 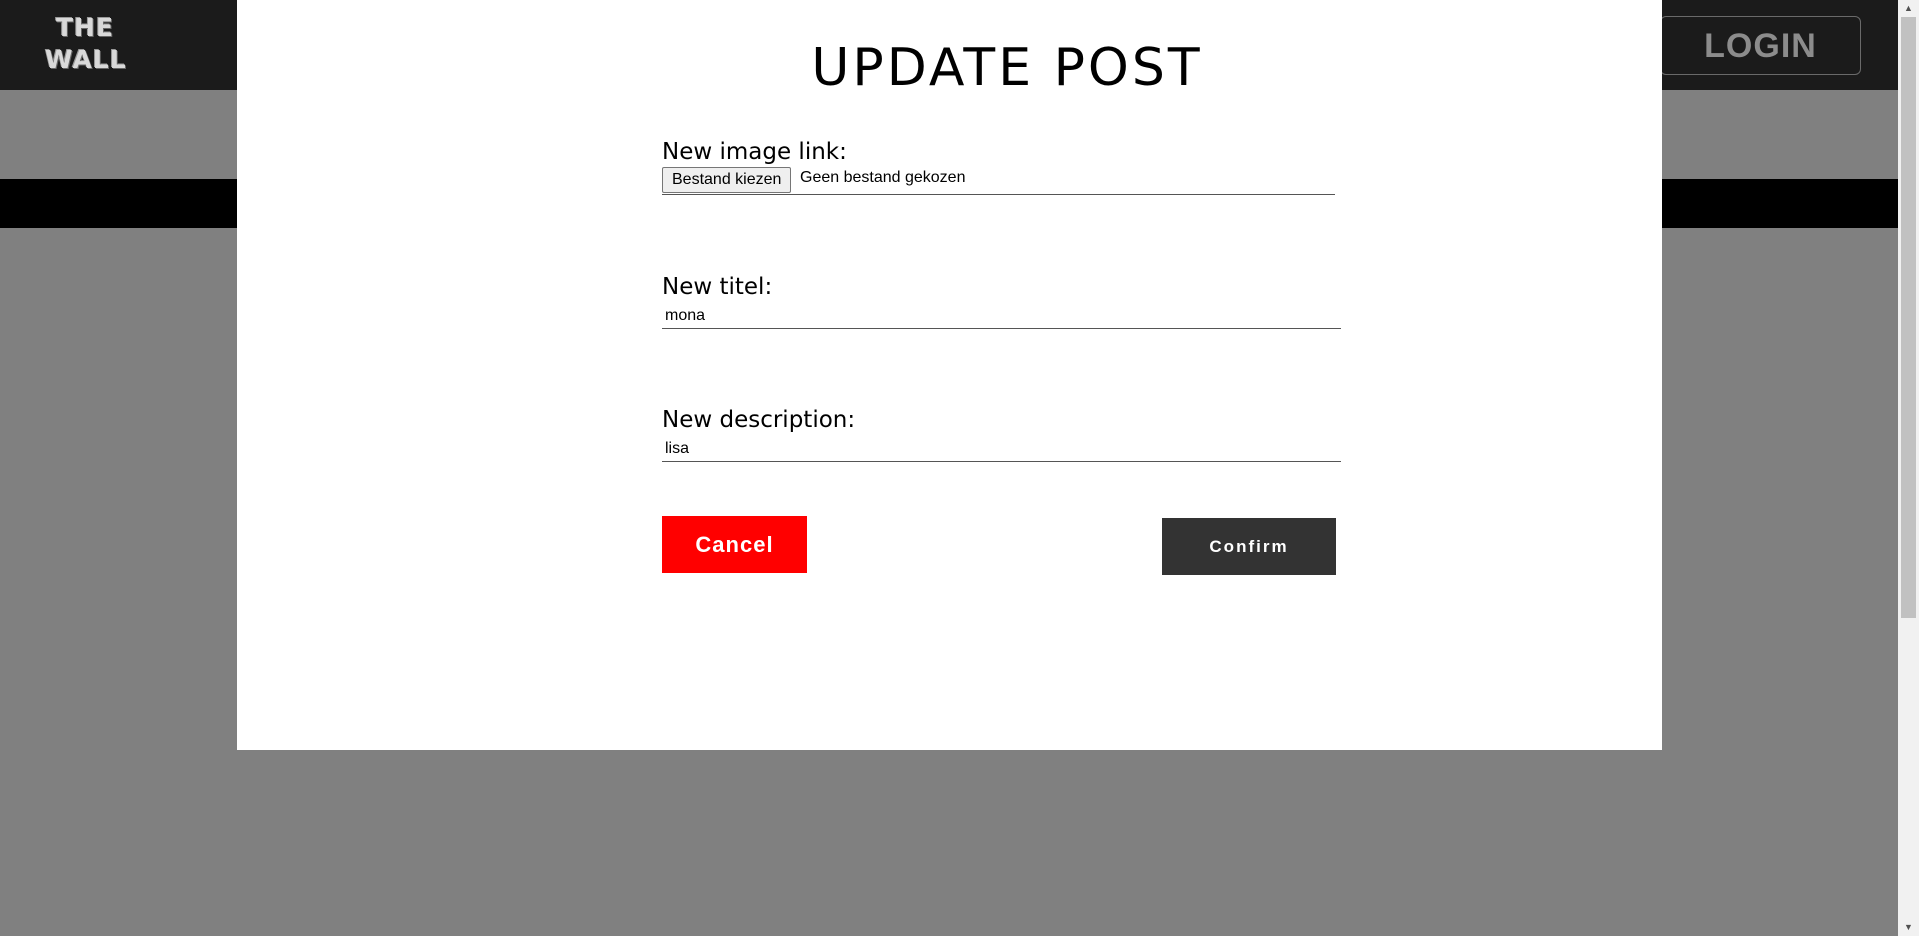 What do you see at coordinates (1007, 68) in the screenshot?
I see `modal-title: UPDATE POST` at bounding box center [1007, 68].